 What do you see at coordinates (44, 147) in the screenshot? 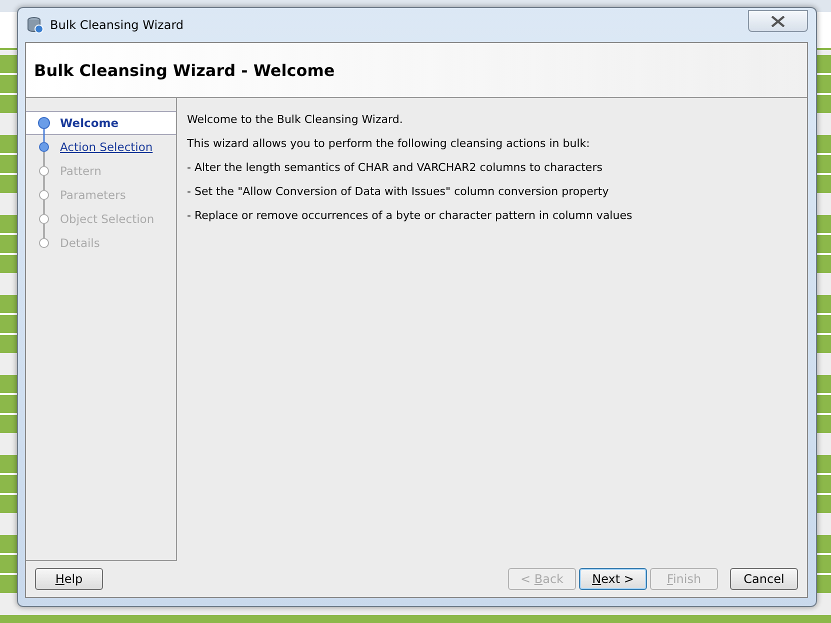
I see `filled-step-icon` at bounding box center [44, 147].